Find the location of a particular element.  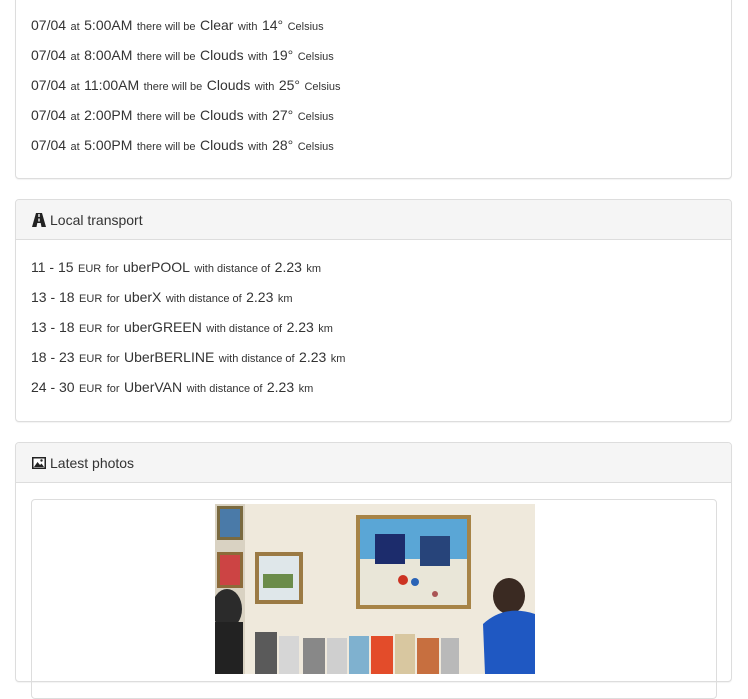

photos-title: Latest photos is located at coordinates (92, 462).